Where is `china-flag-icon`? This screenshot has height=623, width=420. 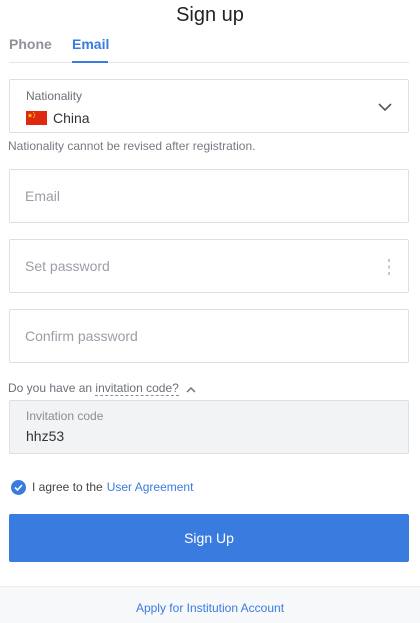 china-flag-icon is located at coordinates (36, 118).